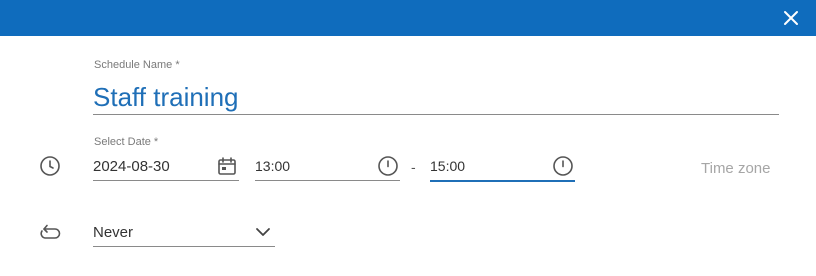  I want to click on close-button, so click(791, 18).